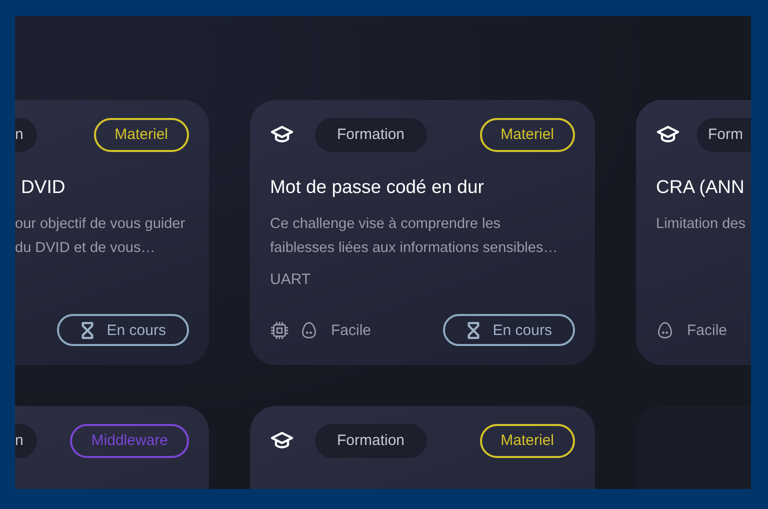  What do you see at coordinates (386, 224) in the screenshot?
I see `card-description: Ce challenge vise à comprendre les` at bounding box center [386, 224].